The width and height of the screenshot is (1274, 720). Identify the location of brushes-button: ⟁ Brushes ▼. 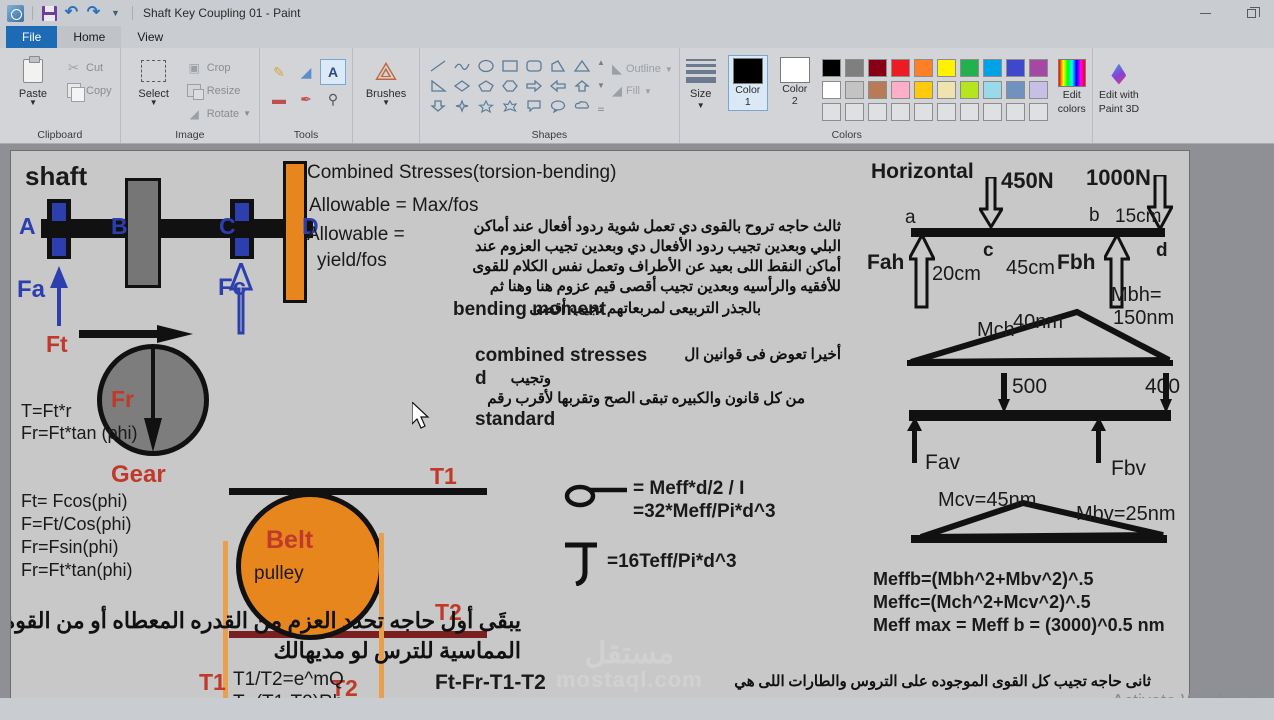
(386, 80).